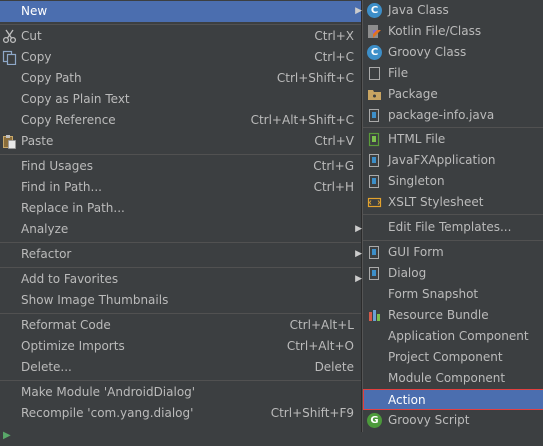 The image size is (543, 446). What do you see at coordinates (9, 57) in the screenshot?
I see `copy-icon` at bounding box center [9, 57].